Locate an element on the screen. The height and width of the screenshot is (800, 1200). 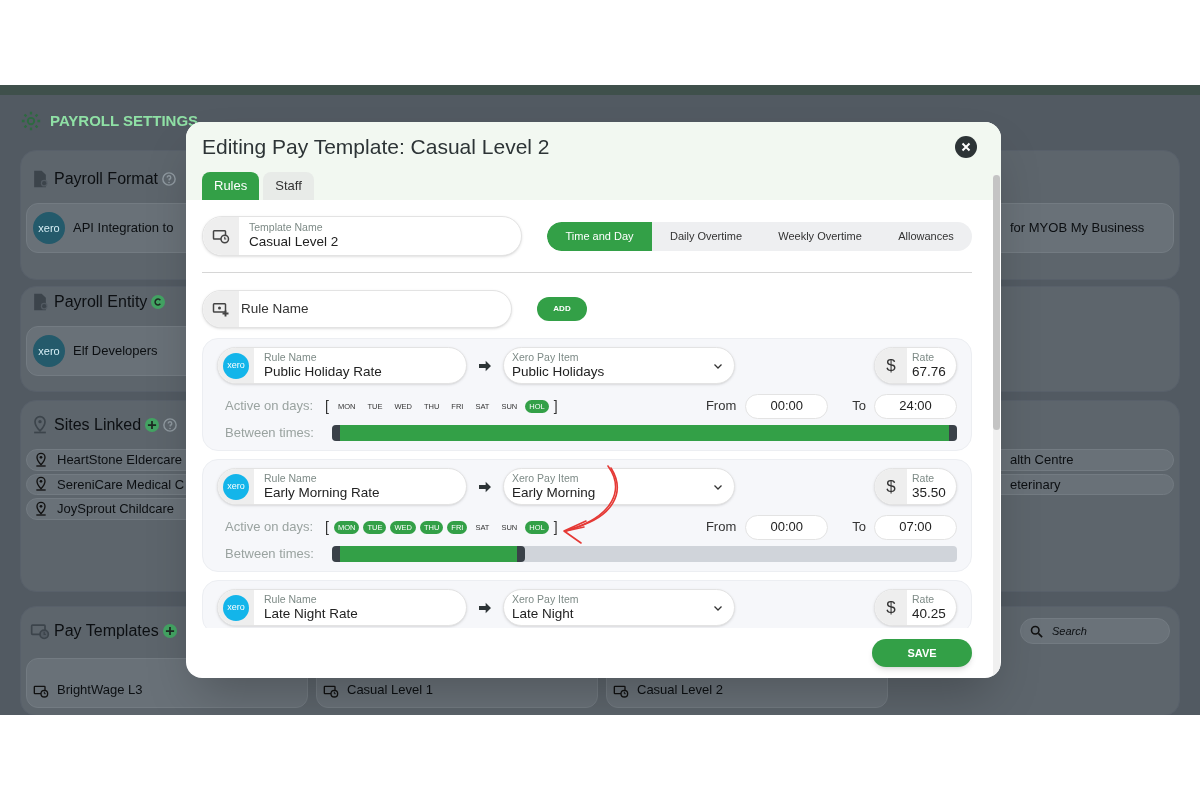
list-item: Elf Developers is located at coordinates (115, 351).